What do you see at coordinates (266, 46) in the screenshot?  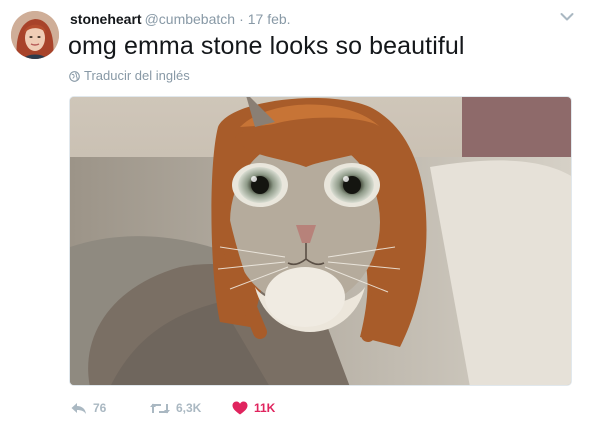 I see `tweet-text: omg emma stone looks so beautiful` at bounding box center [266, 46].